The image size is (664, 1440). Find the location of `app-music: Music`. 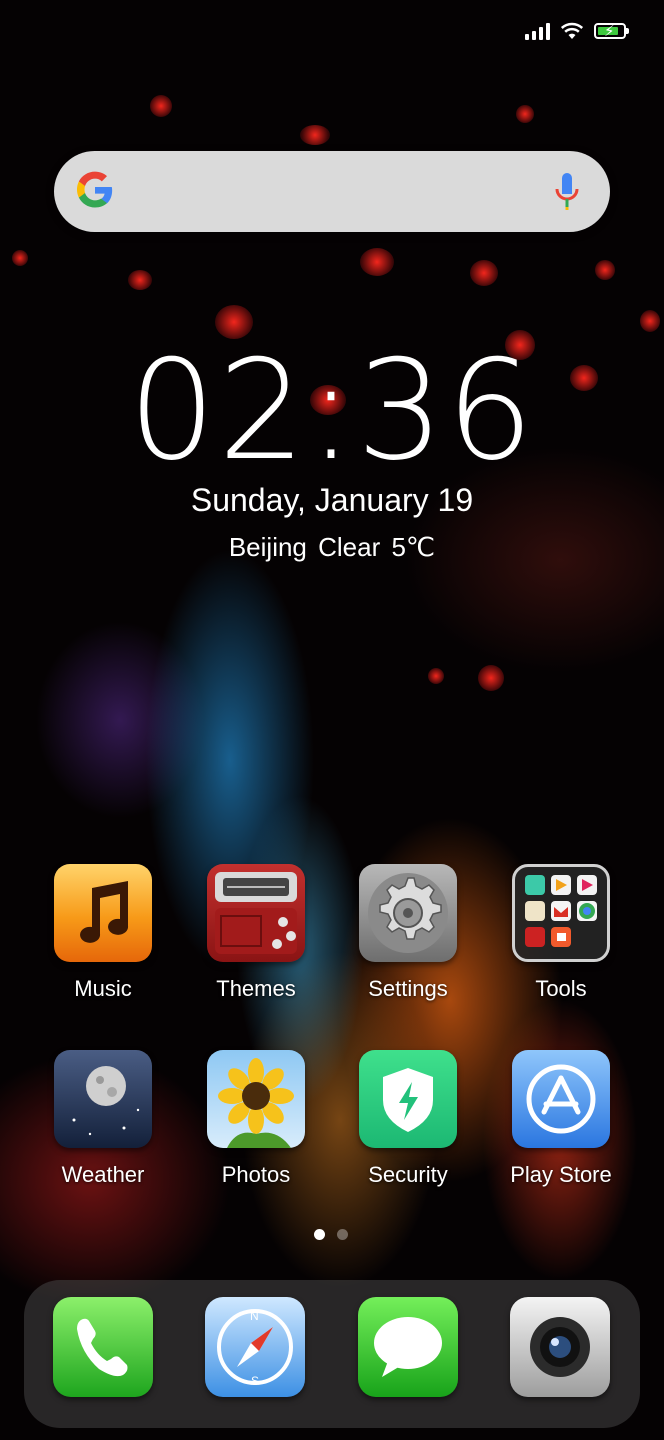

app-music: Music is located at coordinates (103, 933).